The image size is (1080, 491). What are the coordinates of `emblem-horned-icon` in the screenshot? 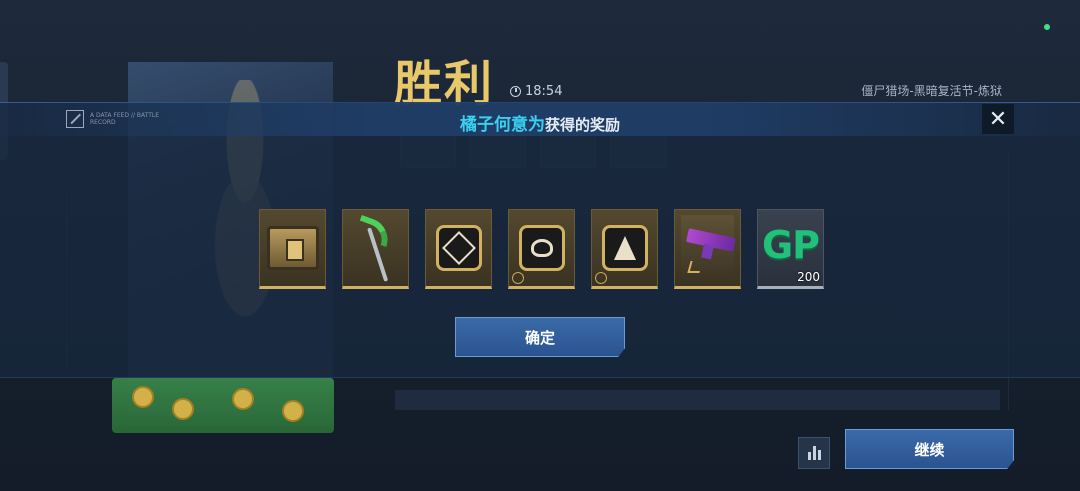 It's located at (541, 248).